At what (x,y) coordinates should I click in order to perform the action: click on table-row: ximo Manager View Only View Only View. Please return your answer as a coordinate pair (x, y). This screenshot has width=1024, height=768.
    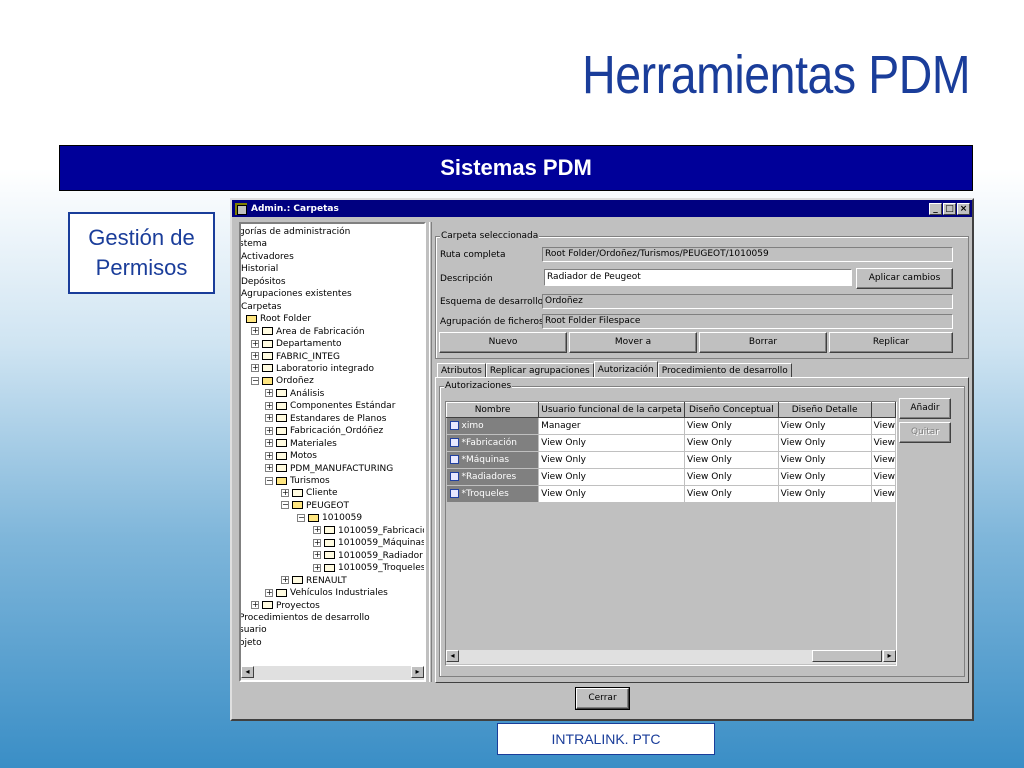
    Looking at the image, I should click on (671, 426).